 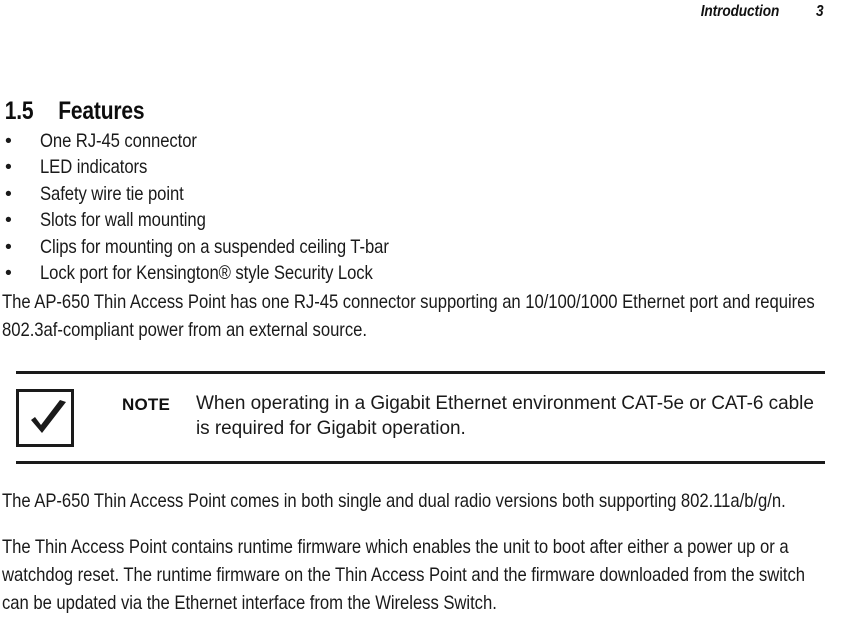 What do you see at coordinates (819, 11) in the screenshot?
I see `header-page-number: 3` at bounding box center [819, 11].